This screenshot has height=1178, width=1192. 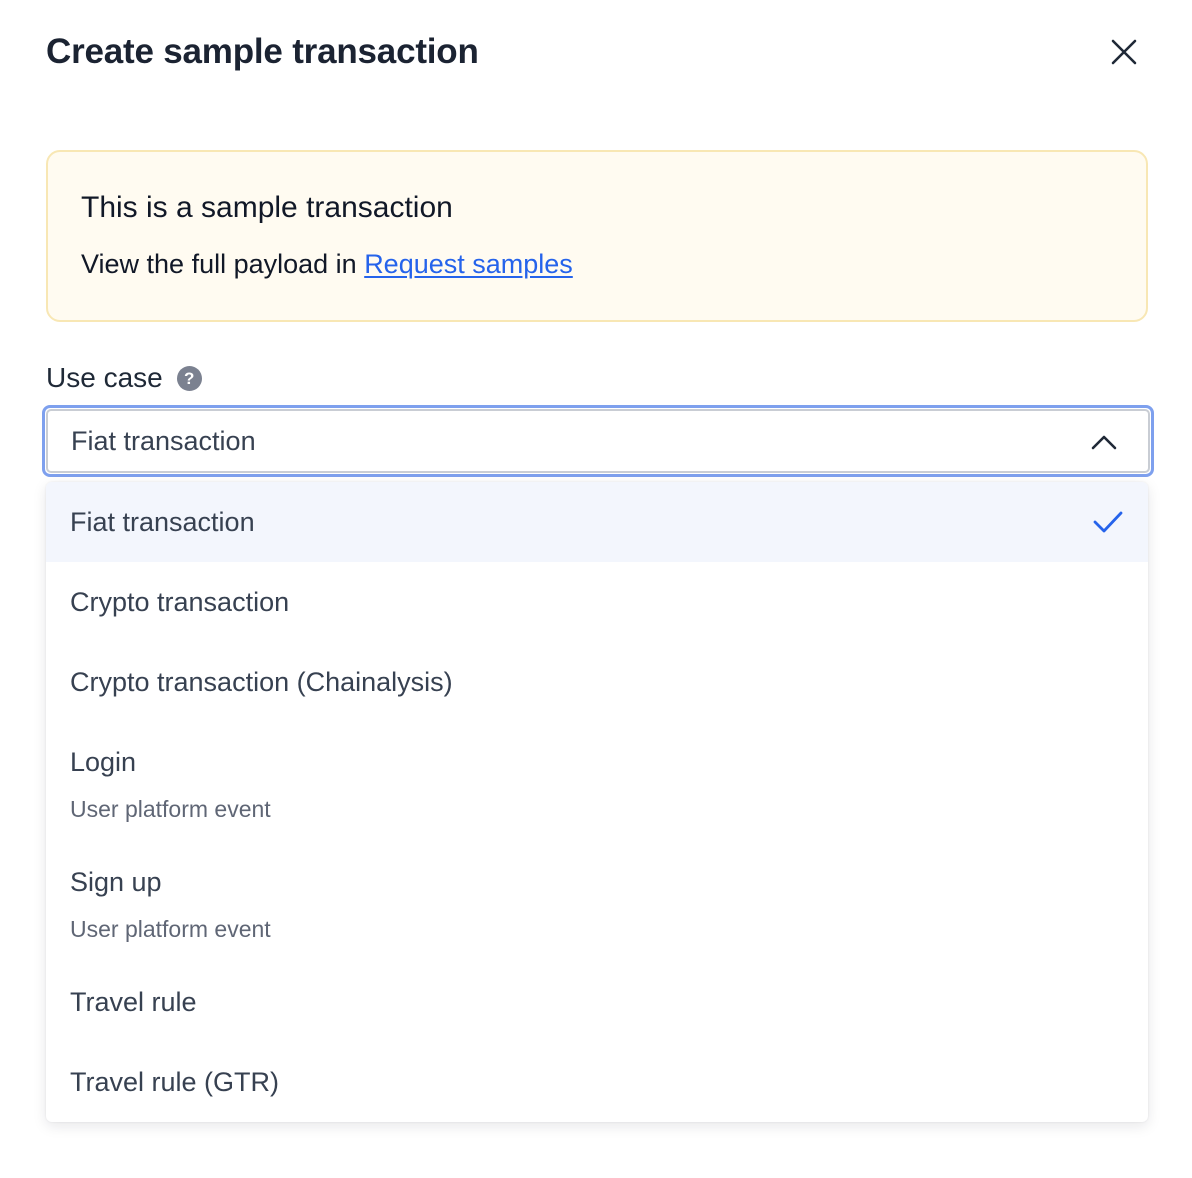 I want to click on close-icon, so click(x=1124, y=52).